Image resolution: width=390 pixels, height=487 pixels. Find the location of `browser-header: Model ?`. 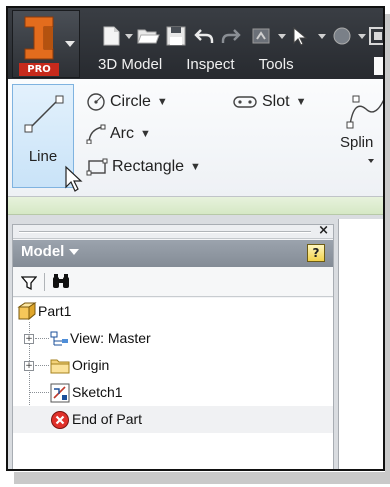

browser-header: Model ? is located at coordinates (173, 253).